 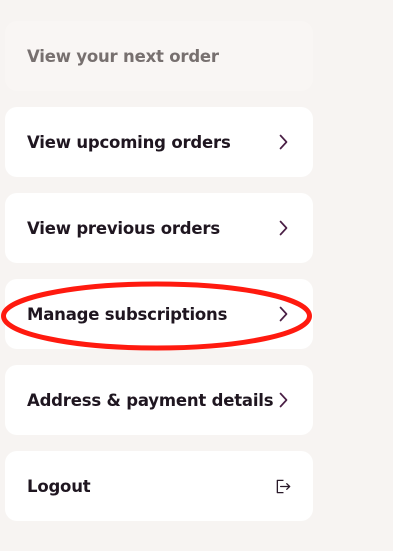 What do you see at coordinates (283, 486) in the screenshot?
I see `logout-icon` at bounding box center [283, 486].